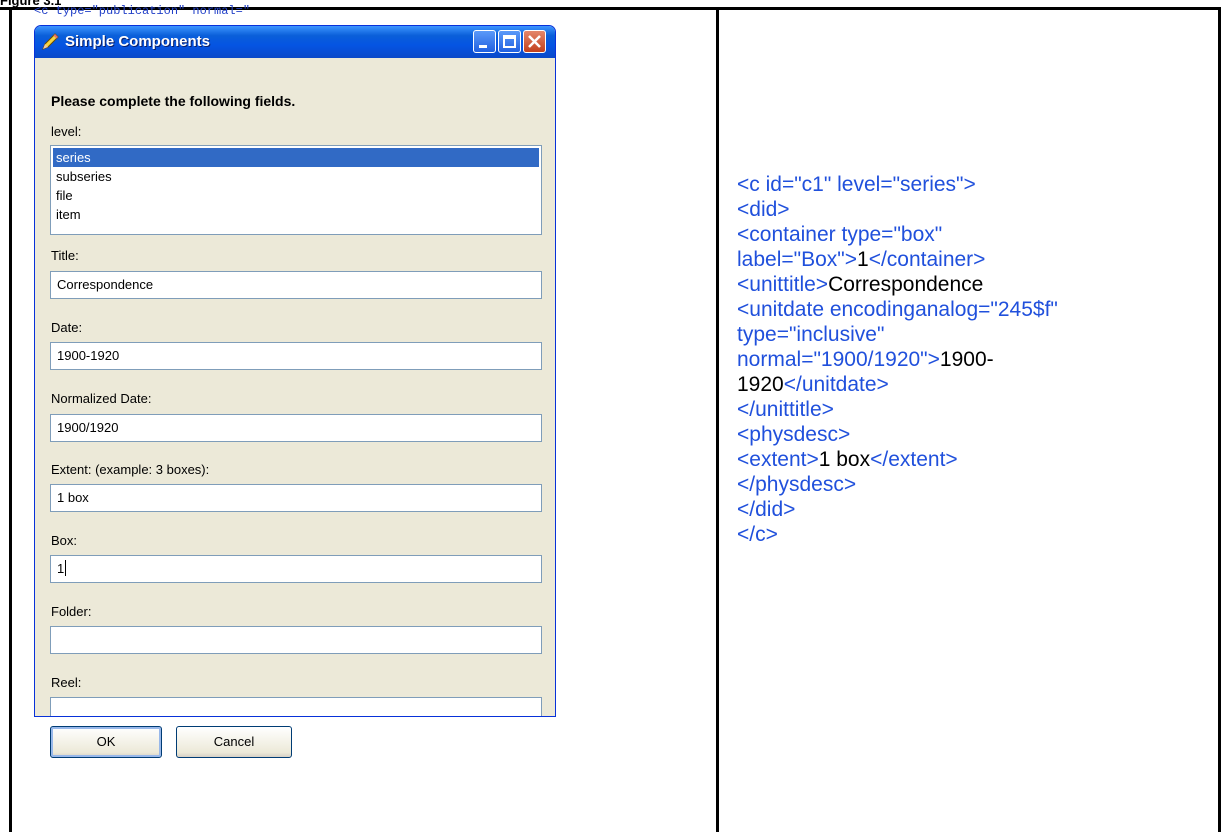 The width and height of the screenshot is (1221, 832). What do you see at coordinates (296, 428) in the screenshot?
I see `normalized-date-field: 1900/1920` at bounding box center [296, 428].